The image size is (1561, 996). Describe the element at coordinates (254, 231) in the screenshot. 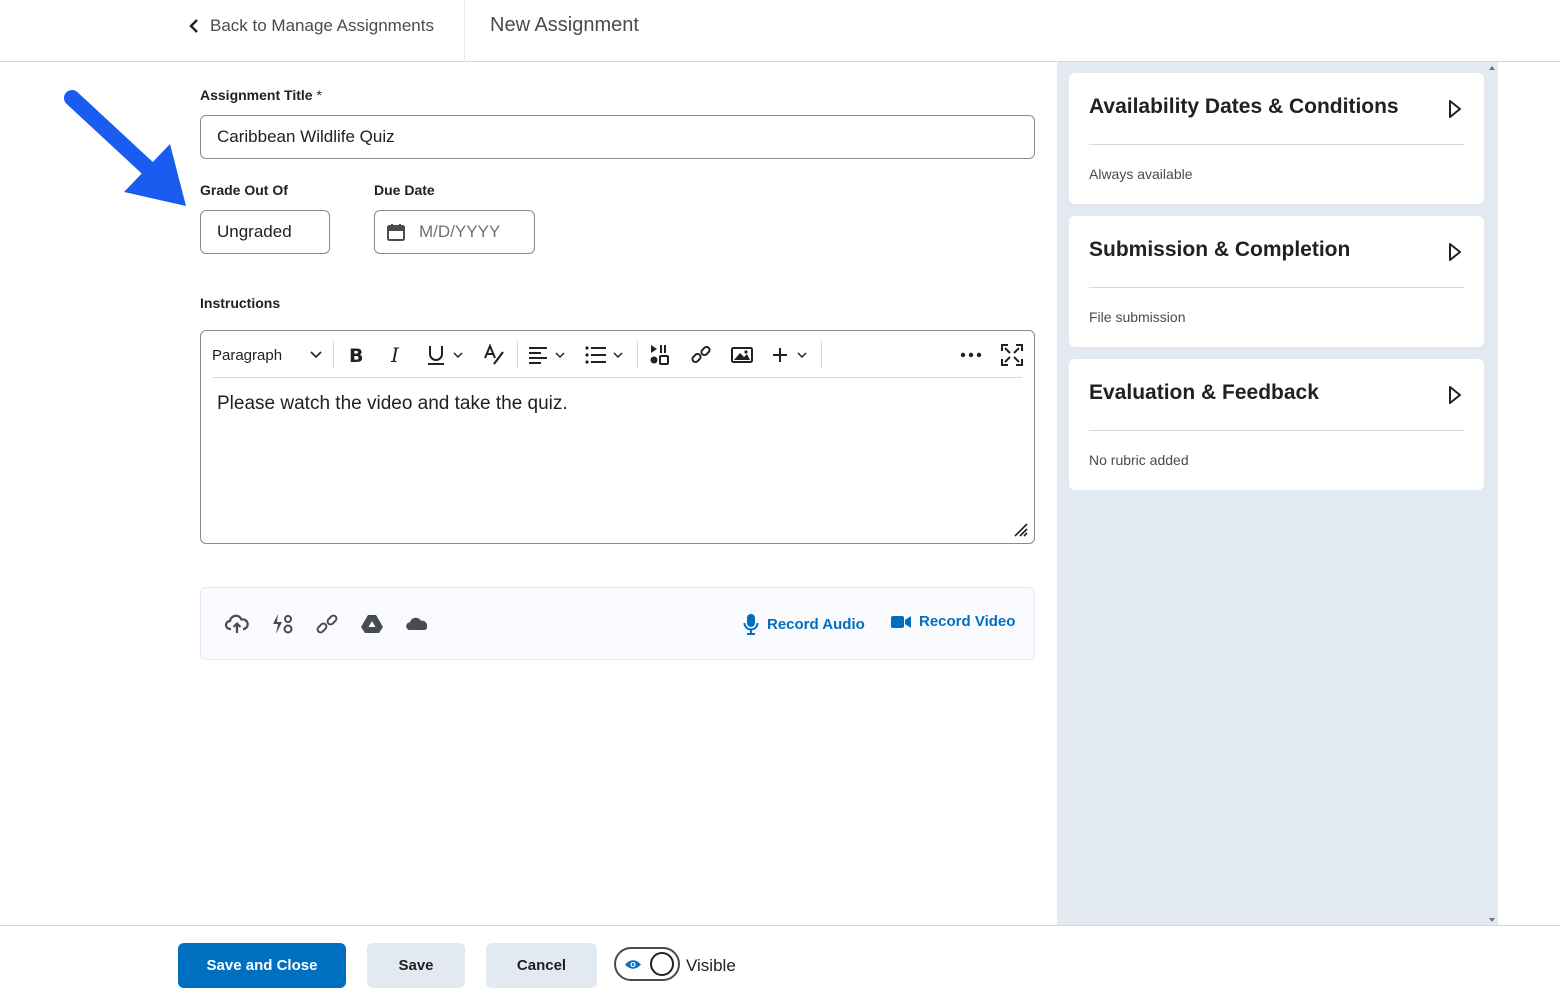

I see `grade-out-of-value: Ungraded` at that location.